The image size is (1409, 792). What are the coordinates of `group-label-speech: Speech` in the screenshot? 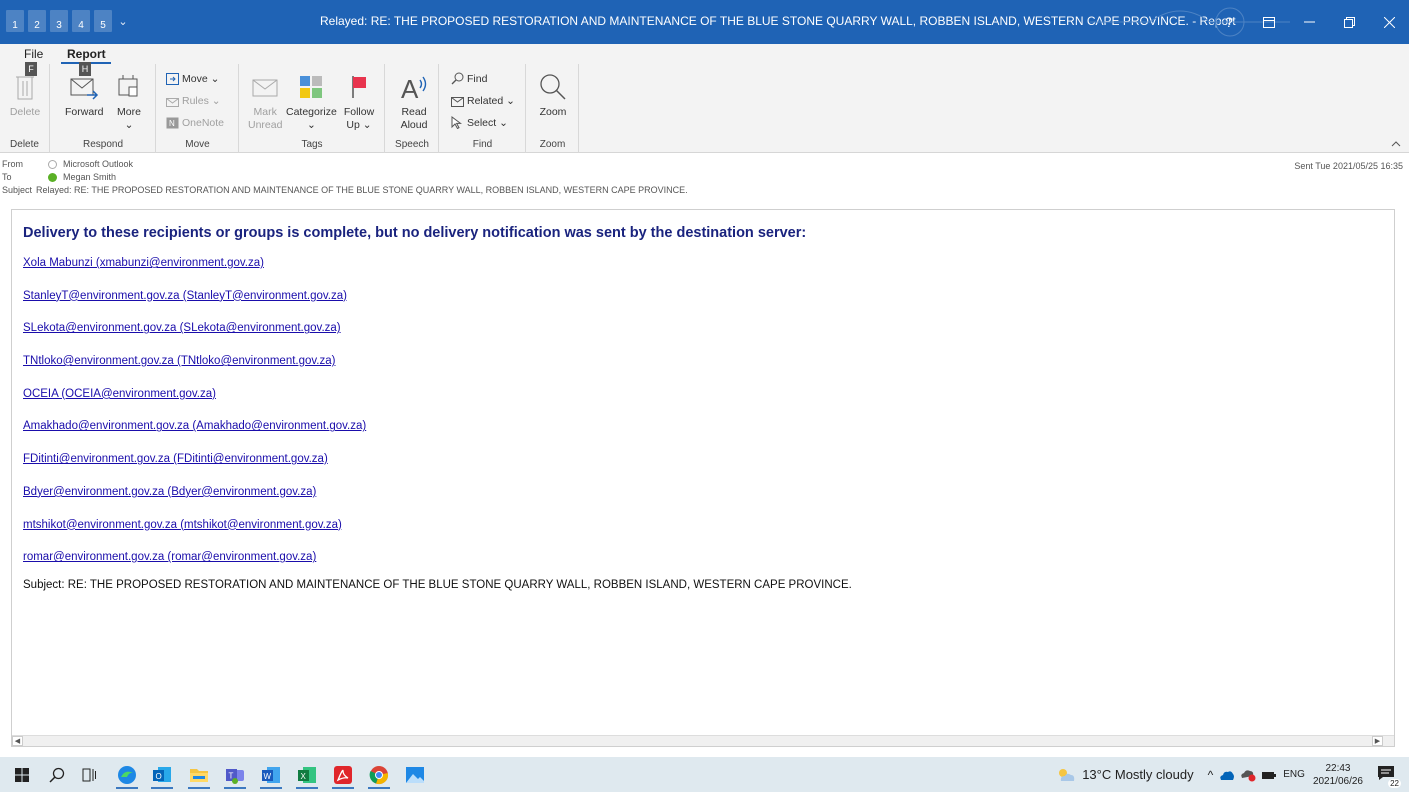 It's located at (412, 144).